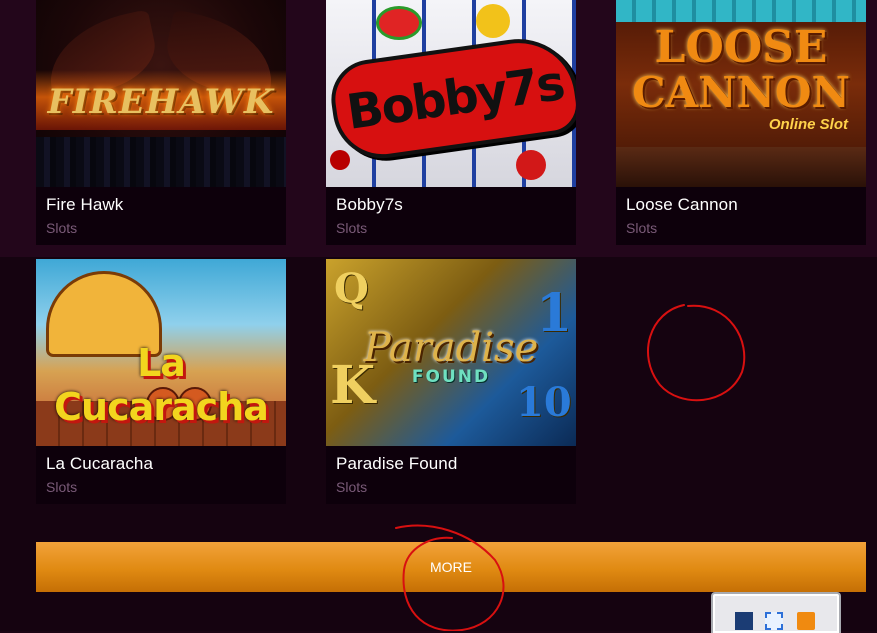 Image resolution: width=877 pixels, height=633 pixels. I want to click on game-card-bobby7s: Bobby7s Bobby7s Slots, so click(451, 122).